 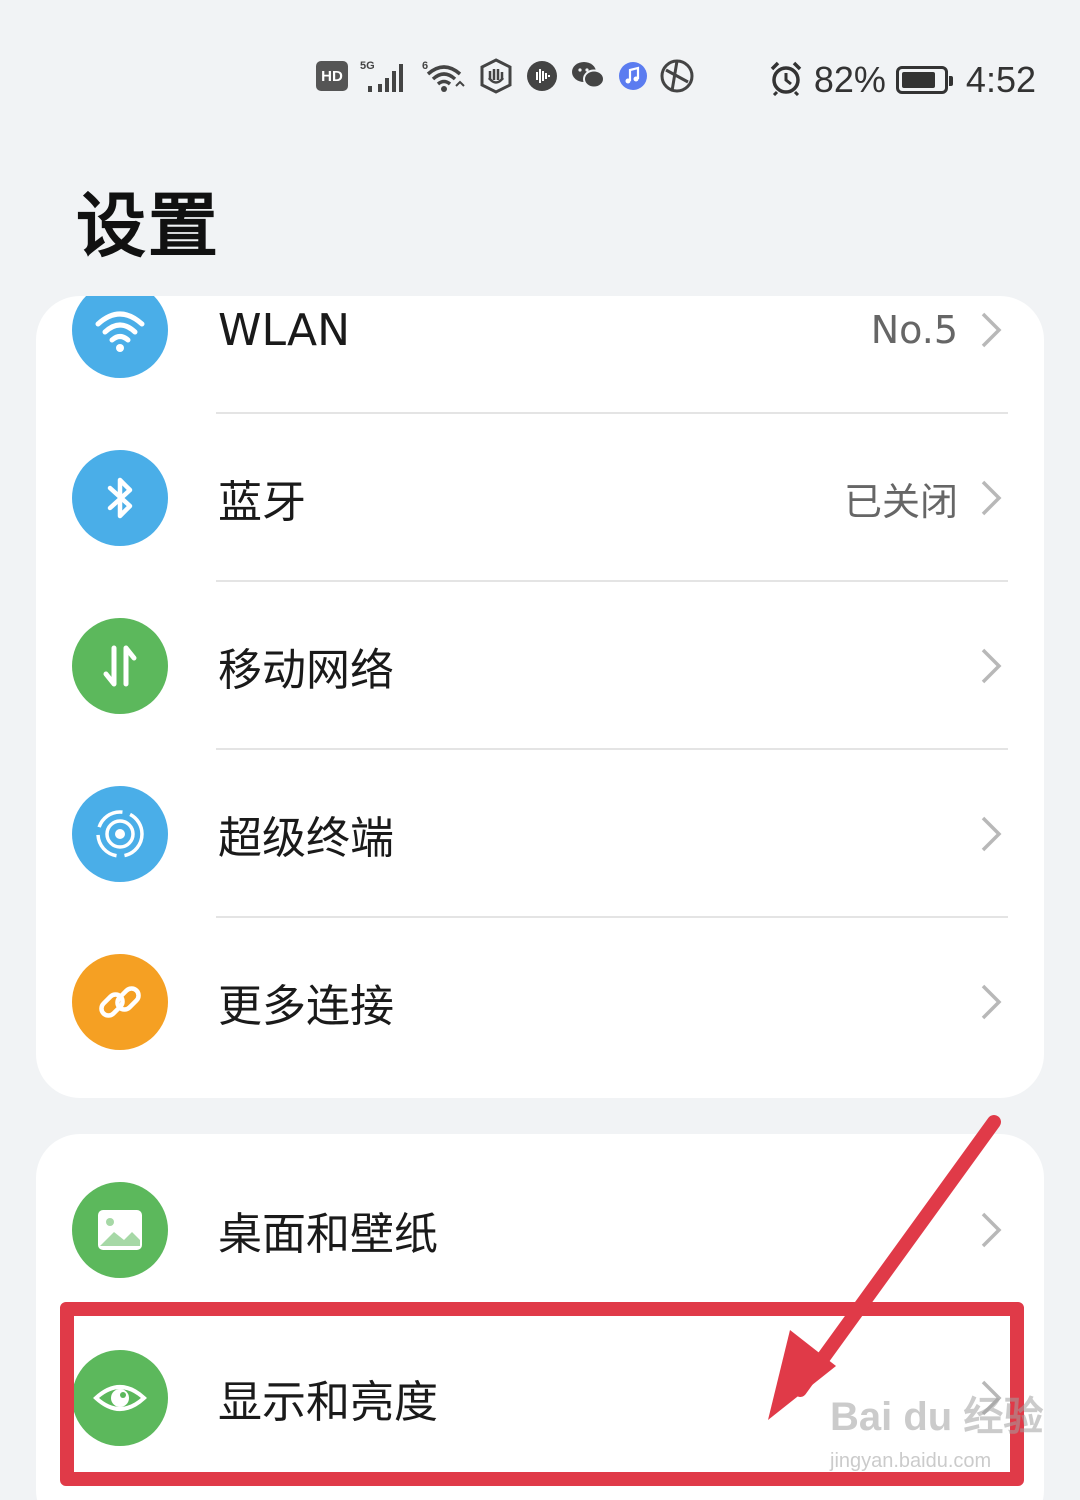 What do you see at coordinates (540, 1398) in the screenshot?
I see `settings-item-display-brightness: 显示和亮度` at bounding box center [540, 1398].